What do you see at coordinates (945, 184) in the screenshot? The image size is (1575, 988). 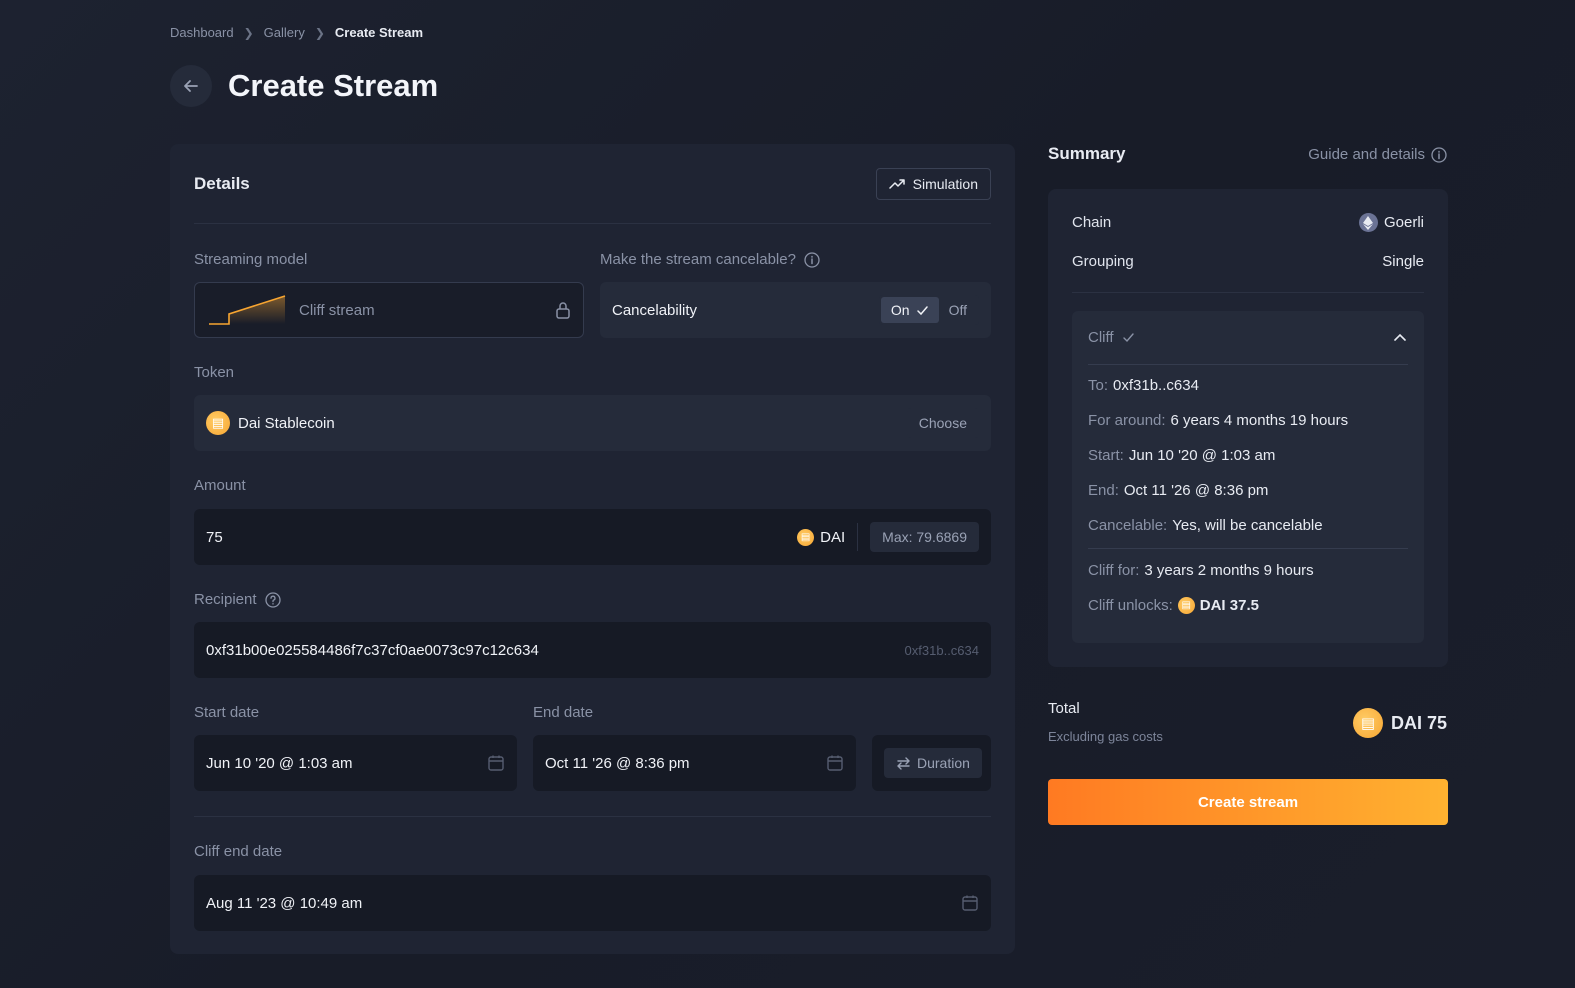 I see `simulation-label: Simulation` at bounding box center [945, 184].